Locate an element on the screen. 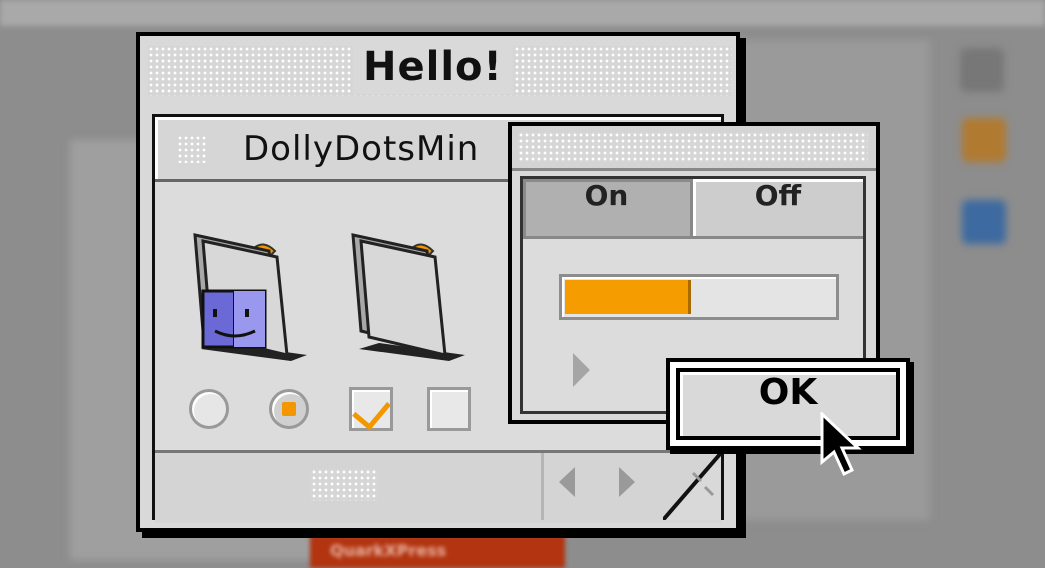 This screenshot has height=568, width=1045. scroll-right-arrow-icon is located at coordinates (627, 482).